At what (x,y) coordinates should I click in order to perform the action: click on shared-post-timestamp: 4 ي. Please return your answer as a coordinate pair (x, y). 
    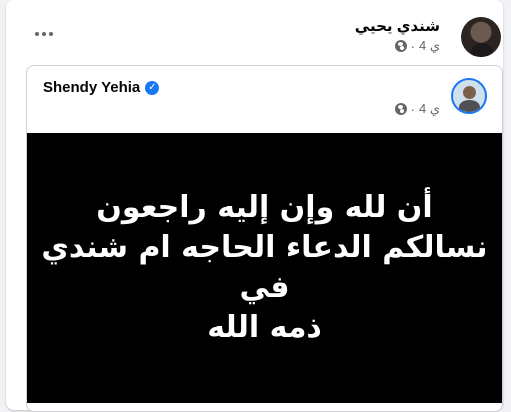
    Looking at the image, I should click on (429, 109).